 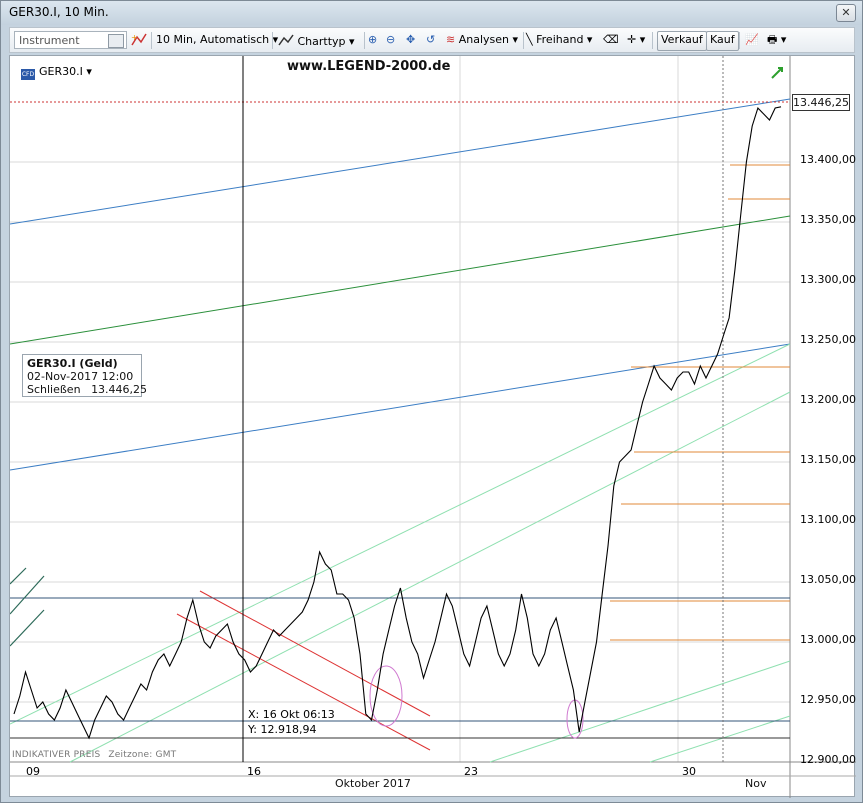 I want to click on kauf-button: Kauf, so click(x=722, y=41).